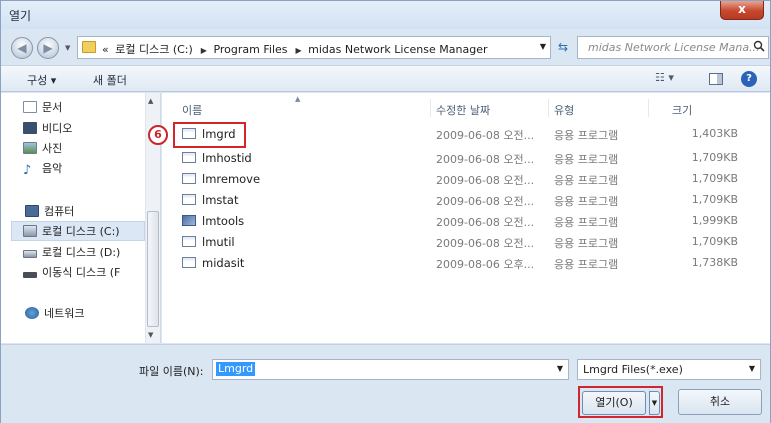  Describe the element at coordinates (48, 48) in the screenshot. I see `forward-icon: ▶` at that location.